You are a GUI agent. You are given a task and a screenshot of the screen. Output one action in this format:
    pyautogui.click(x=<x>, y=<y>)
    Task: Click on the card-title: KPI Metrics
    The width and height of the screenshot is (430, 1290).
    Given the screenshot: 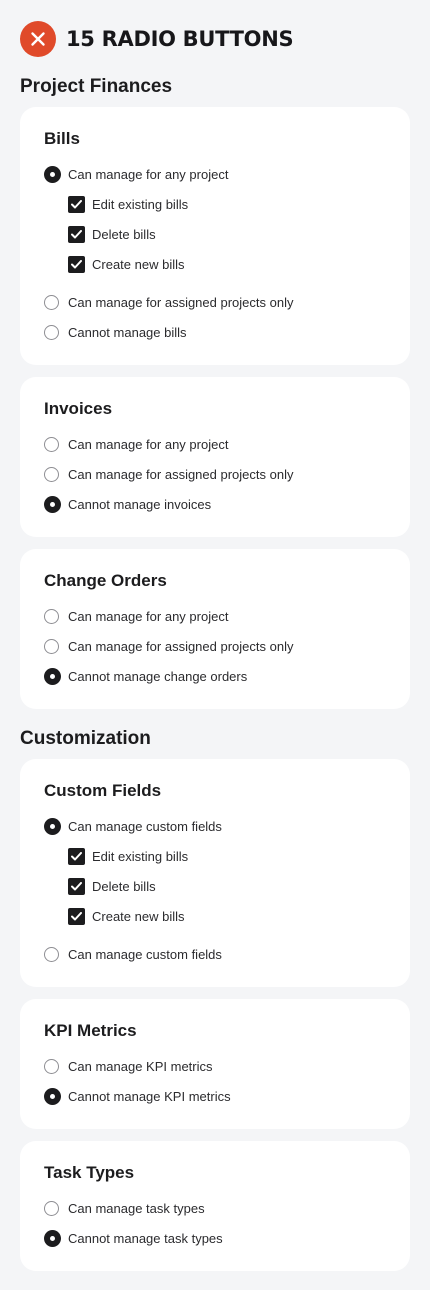 What is the action you would take?
    pyautogui.click(x=90, y=1030)
    